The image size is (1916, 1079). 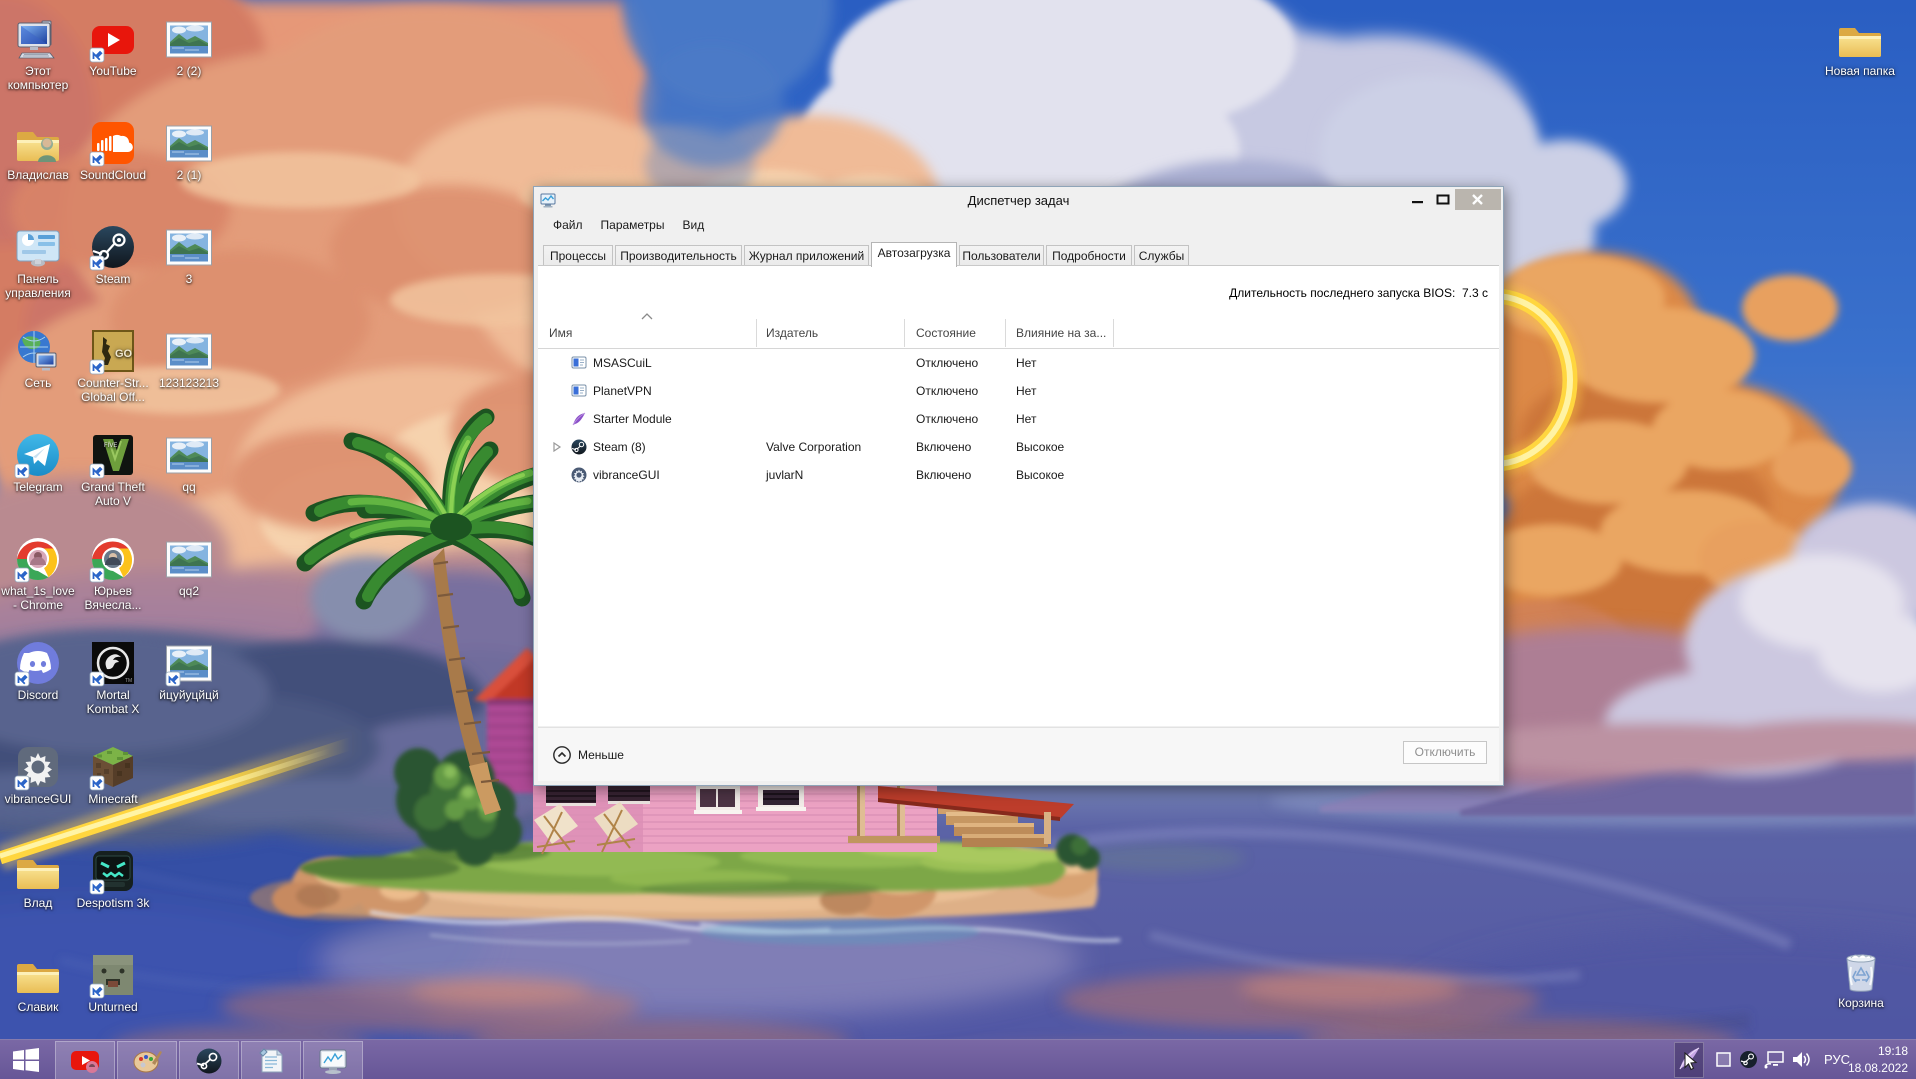 I want to click on svg-text: TM, so click(x=128, y=681).